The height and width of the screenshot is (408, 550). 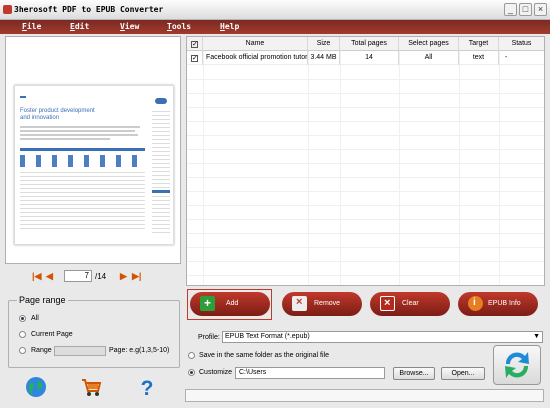 What do you see at coordinates (91, 387) in the screenshot?
I see `cart-icon` at bounding box center [91, 387].